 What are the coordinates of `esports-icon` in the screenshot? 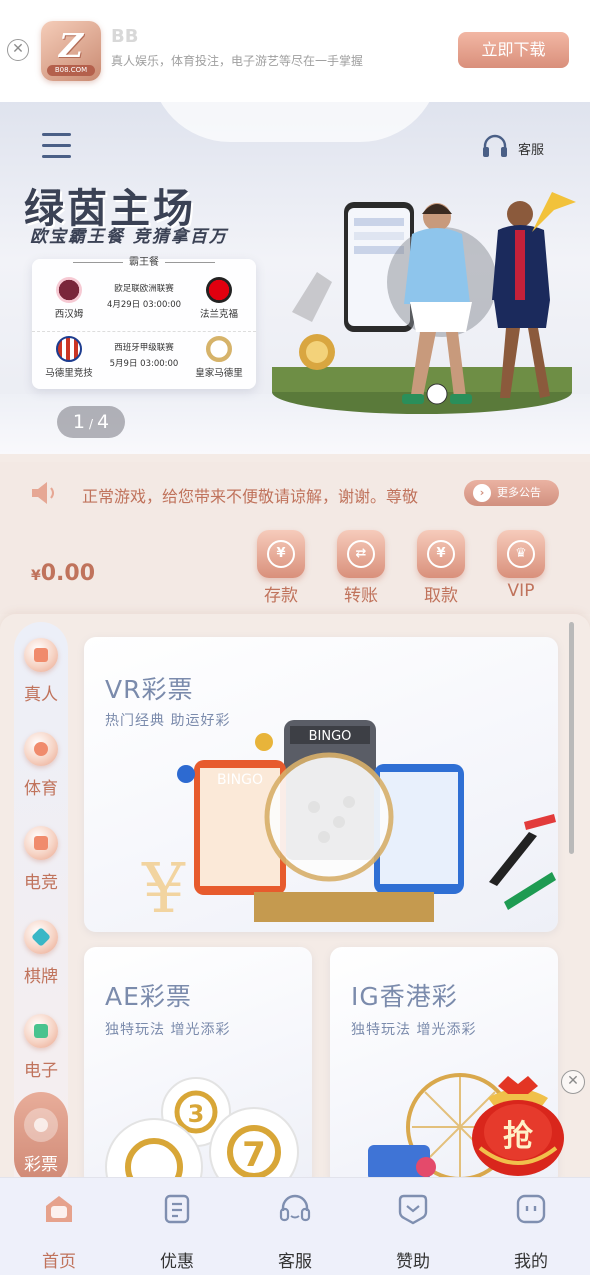 It's located at (41, 843).